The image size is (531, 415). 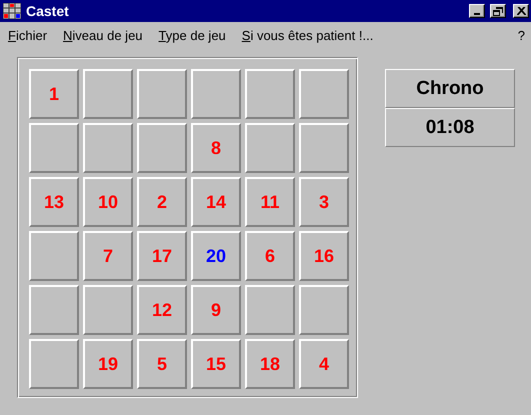 I want to click on board-tile: 16, so click(x=324, y=256).